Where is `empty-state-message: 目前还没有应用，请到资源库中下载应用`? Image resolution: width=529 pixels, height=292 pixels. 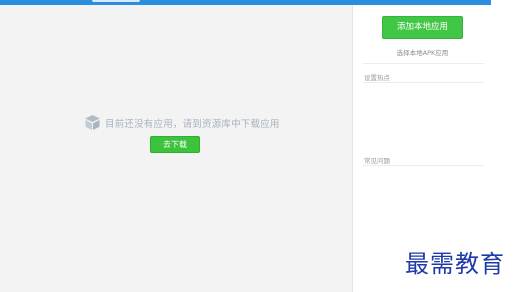
empty-state-message: 目前还没有应用，请到资源库中下载应用 is located at coordinates (192, 124).